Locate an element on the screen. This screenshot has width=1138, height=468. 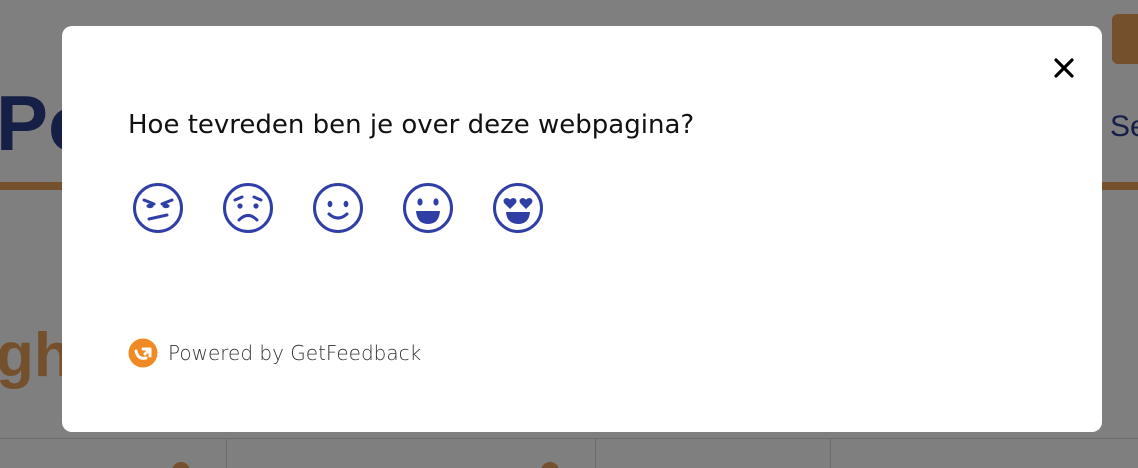
rating-angry-button is located at coordinates (158, 208).